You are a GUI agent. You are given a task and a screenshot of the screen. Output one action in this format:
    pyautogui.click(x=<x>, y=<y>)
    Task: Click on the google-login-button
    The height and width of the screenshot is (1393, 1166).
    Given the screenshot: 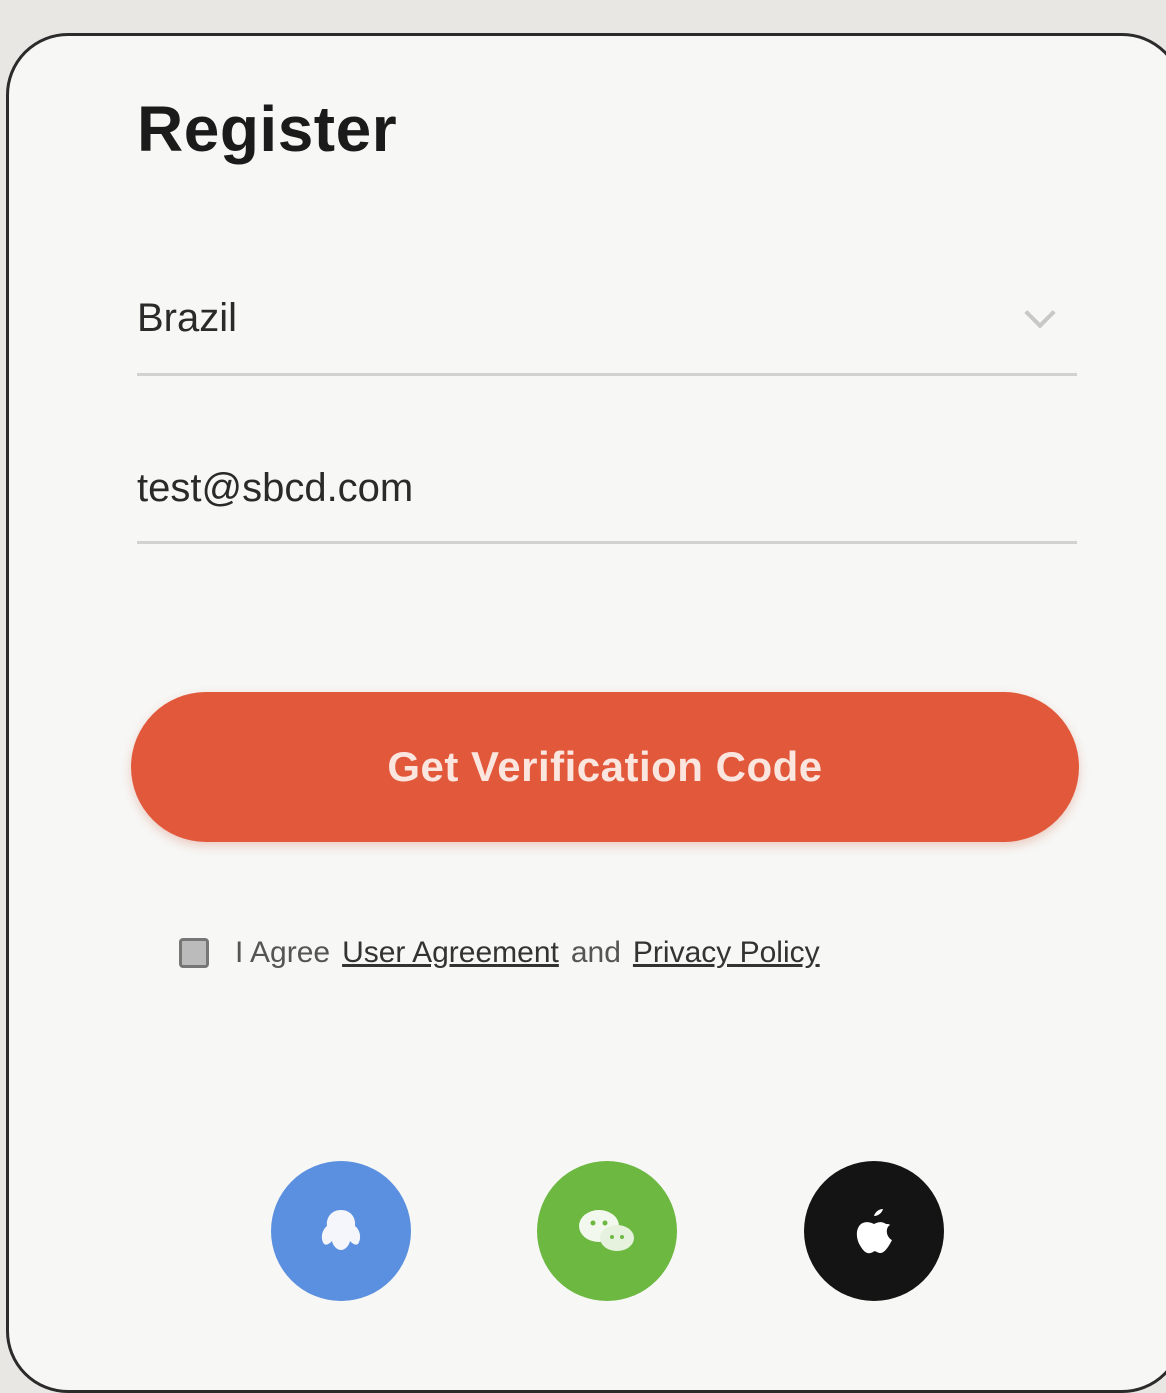 What is the action you would take?
    pyautogui.click(x=341, y=1231)
    